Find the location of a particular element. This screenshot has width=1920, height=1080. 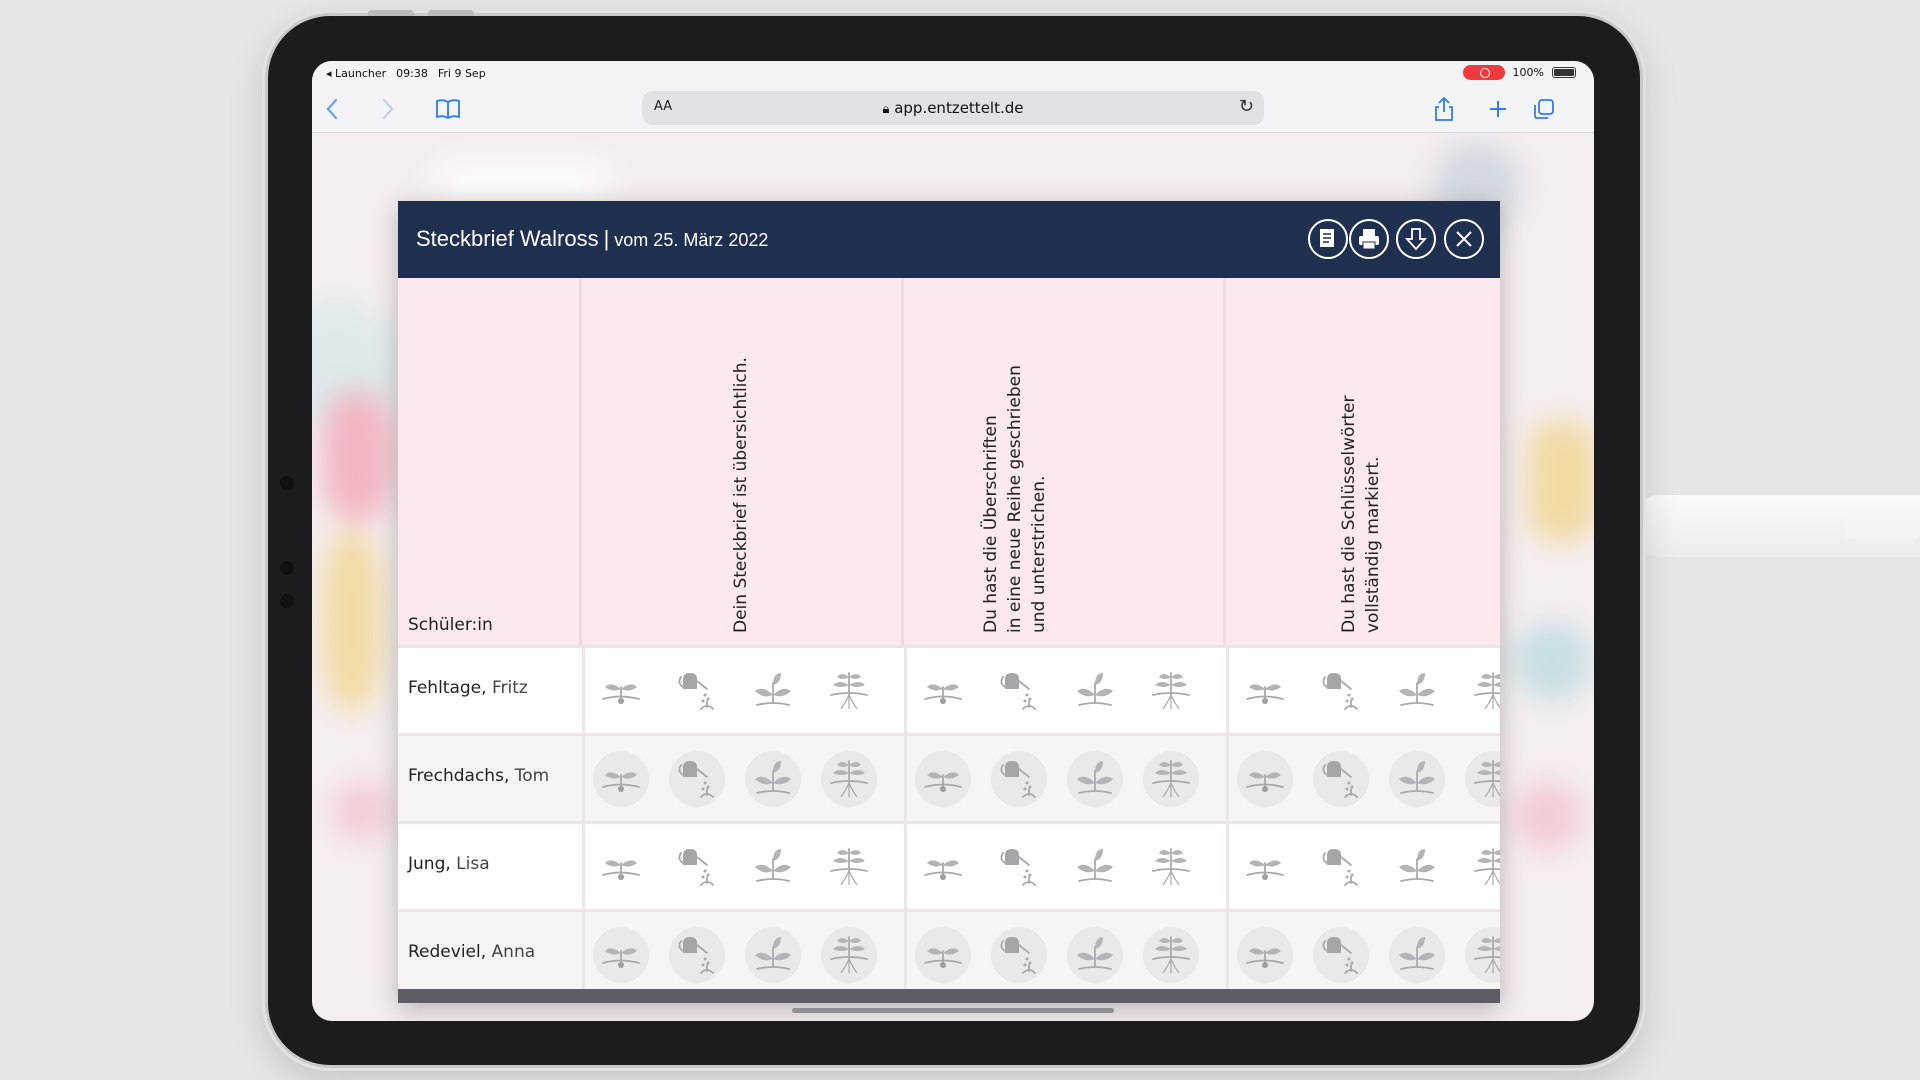

student-name: Jung, Lisa is located at coordinates (449, 864).